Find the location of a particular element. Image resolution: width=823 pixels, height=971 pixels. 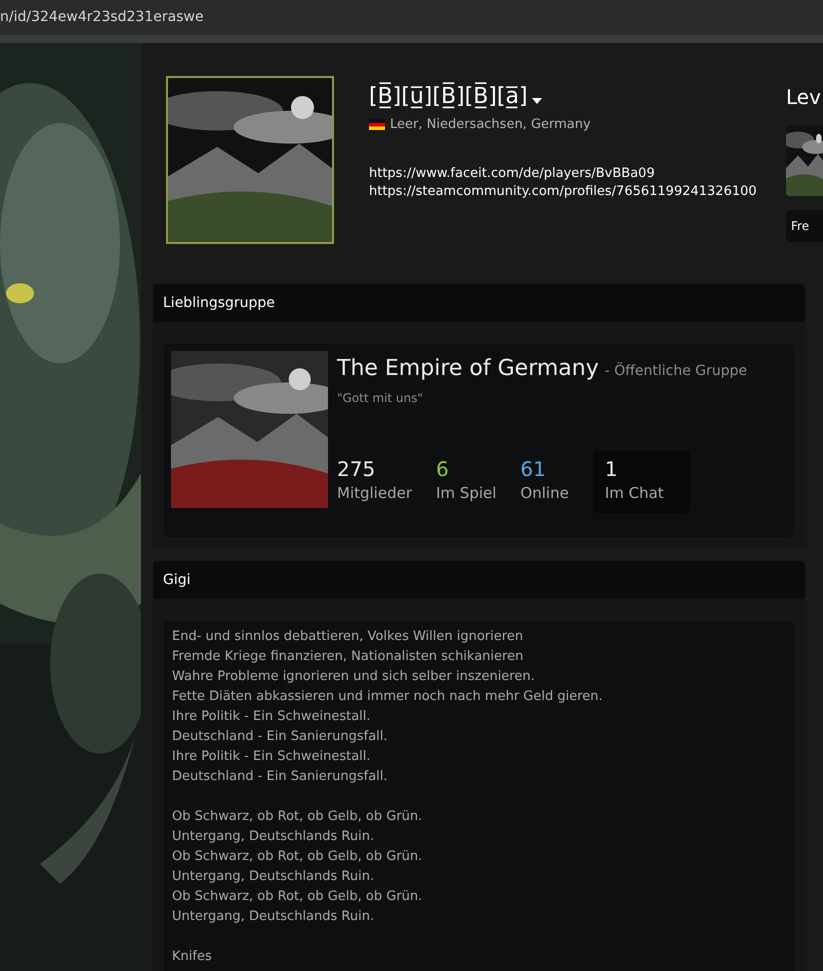

stat-label: Mitglieder is located at coordinates (375, 493).